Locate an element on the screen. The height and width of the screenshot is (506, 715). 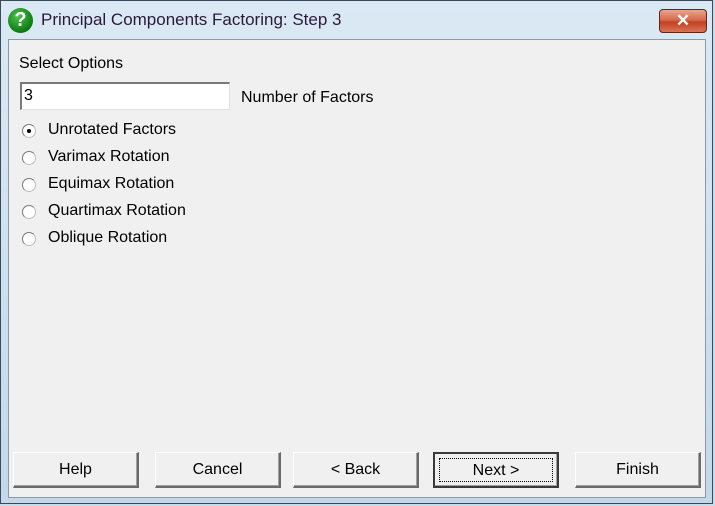
help-button-label: Help is located at coordinates (75, 469).